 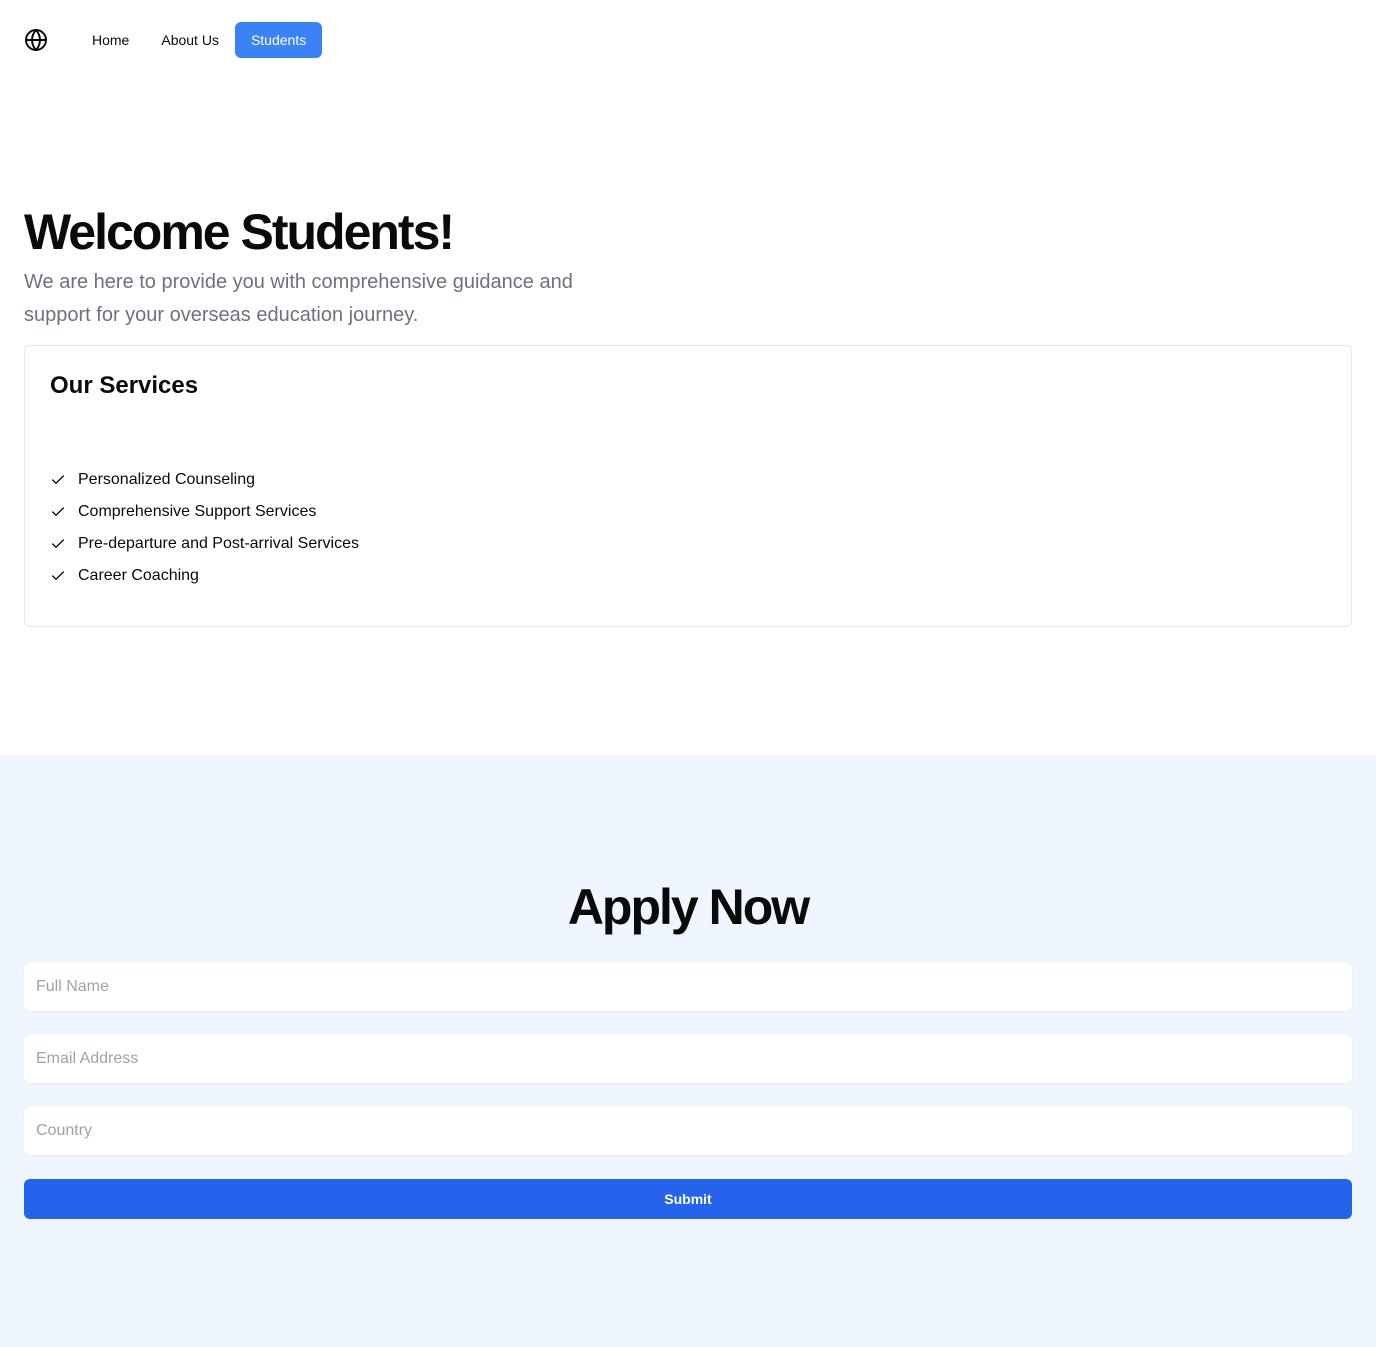 What do you see at coordinates (36, 40) in the screenshot?
I see `globe-icon` at bounding box center [36, 40].